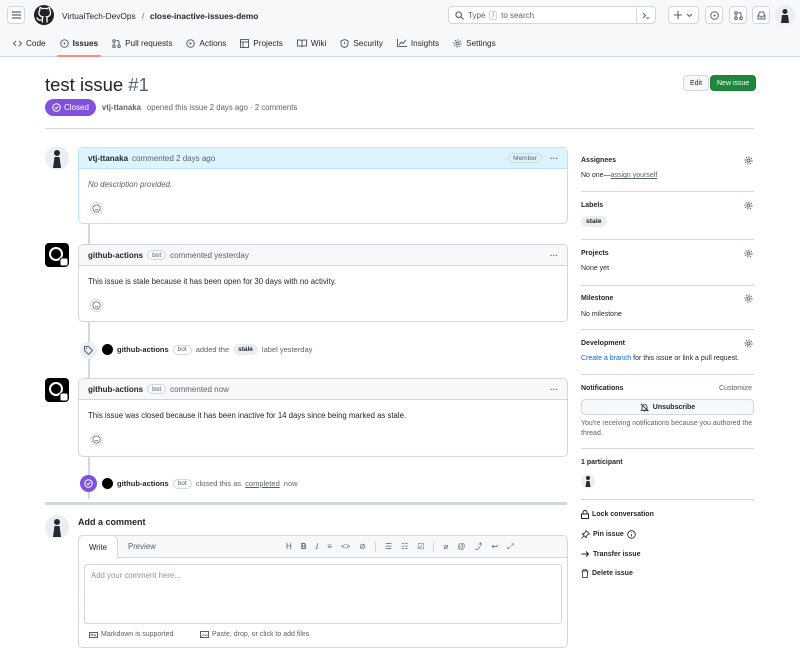 Image resolution: width=800 pixels, height=653 pixels. I want to click on avatar, so click(57, 158).